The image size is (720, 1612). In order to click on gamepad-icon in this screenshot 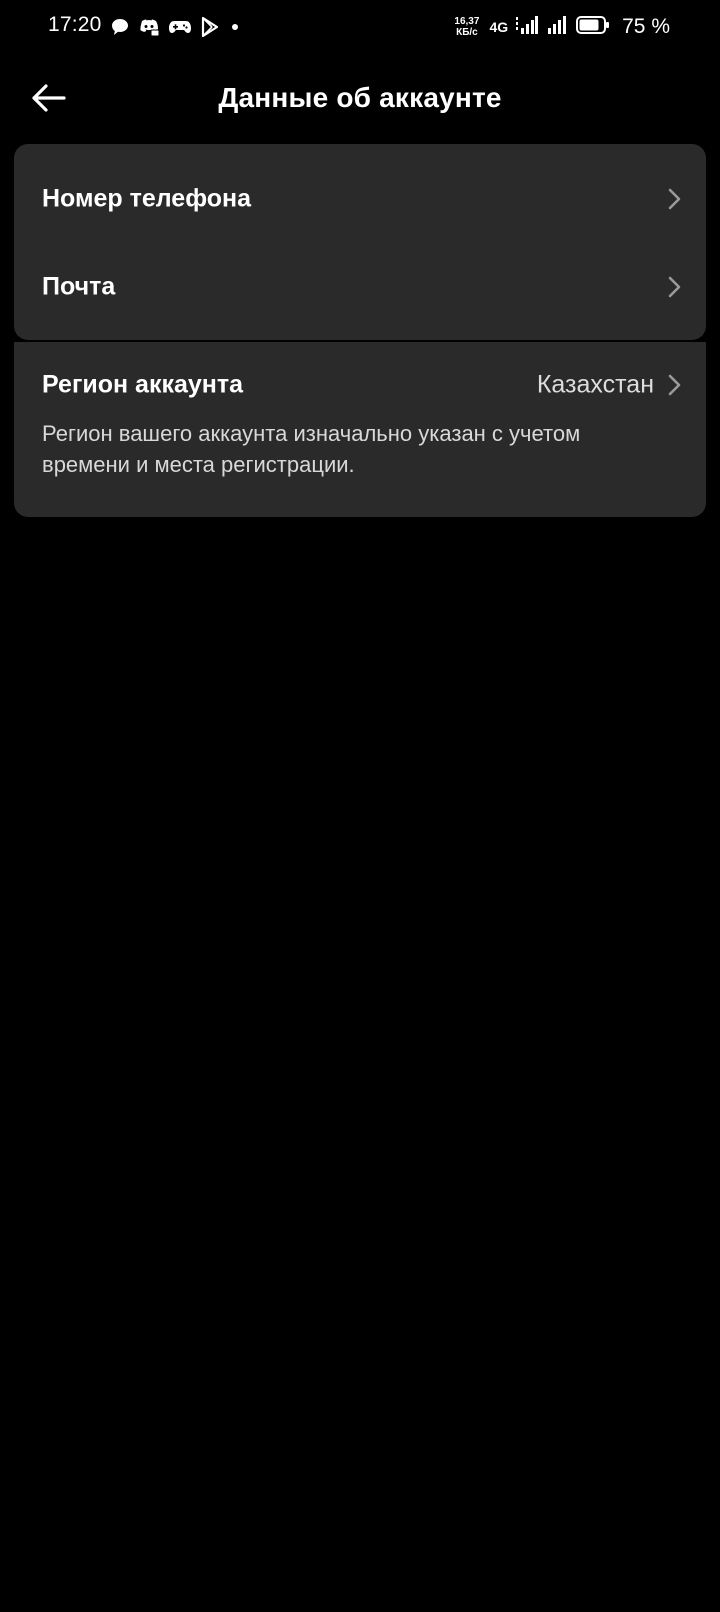, I will do `click(180, 27)`.